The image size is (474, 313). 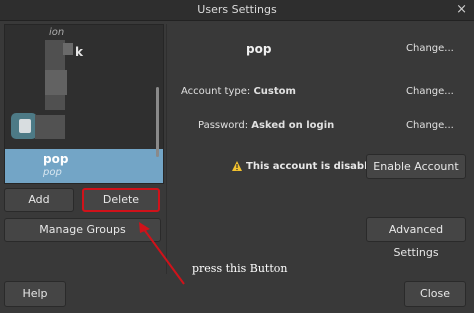 What do you see at coordinates (240, 268) in the screenshot?
I see `annotation-text: press this Button` at bounding box center [240, 268].